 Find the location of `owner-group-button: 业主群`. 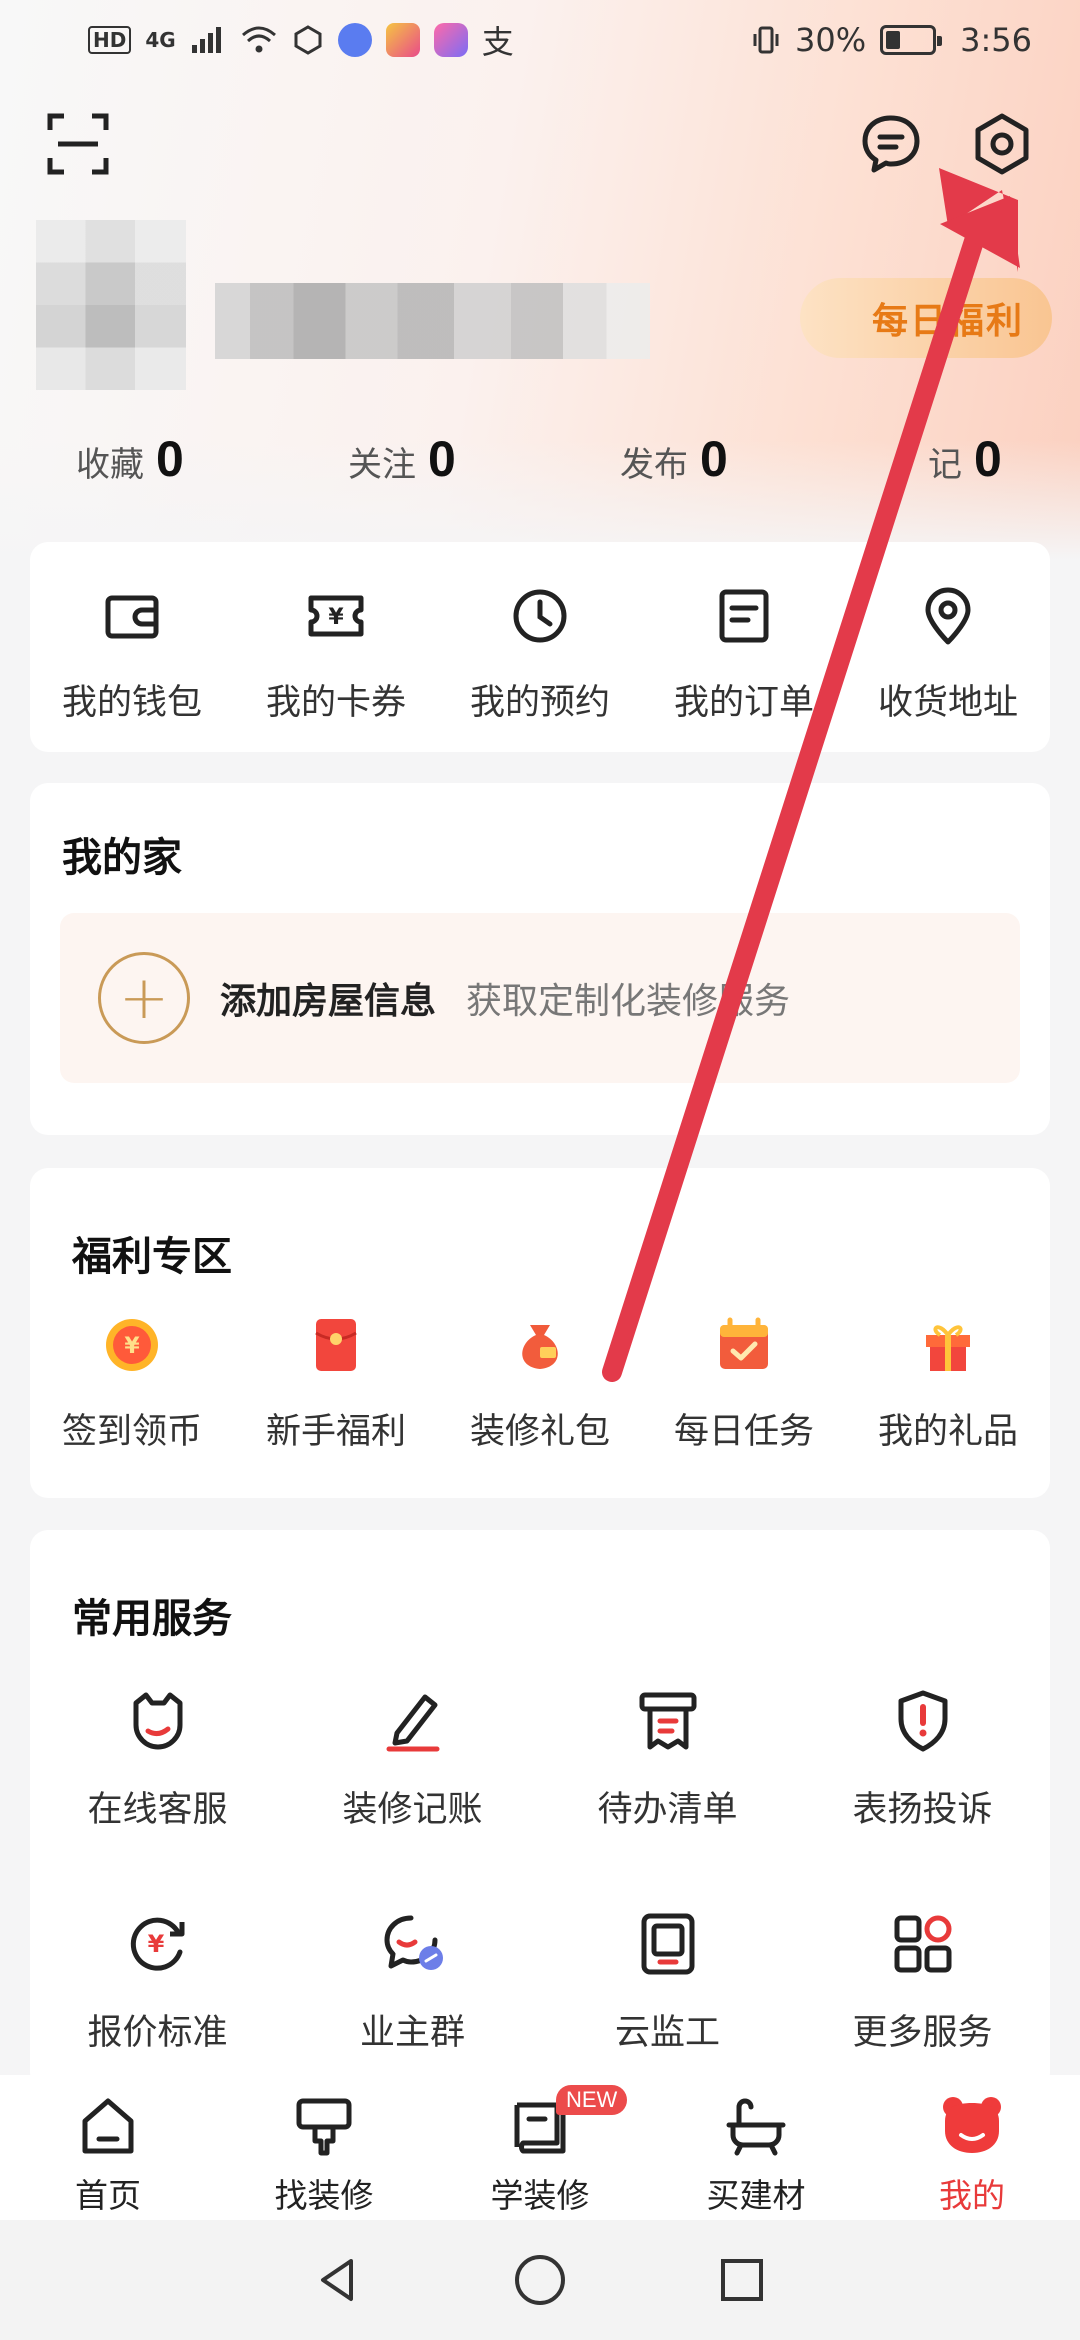

owner-group-button: 业主群 is located at coordinates (412, 1981).